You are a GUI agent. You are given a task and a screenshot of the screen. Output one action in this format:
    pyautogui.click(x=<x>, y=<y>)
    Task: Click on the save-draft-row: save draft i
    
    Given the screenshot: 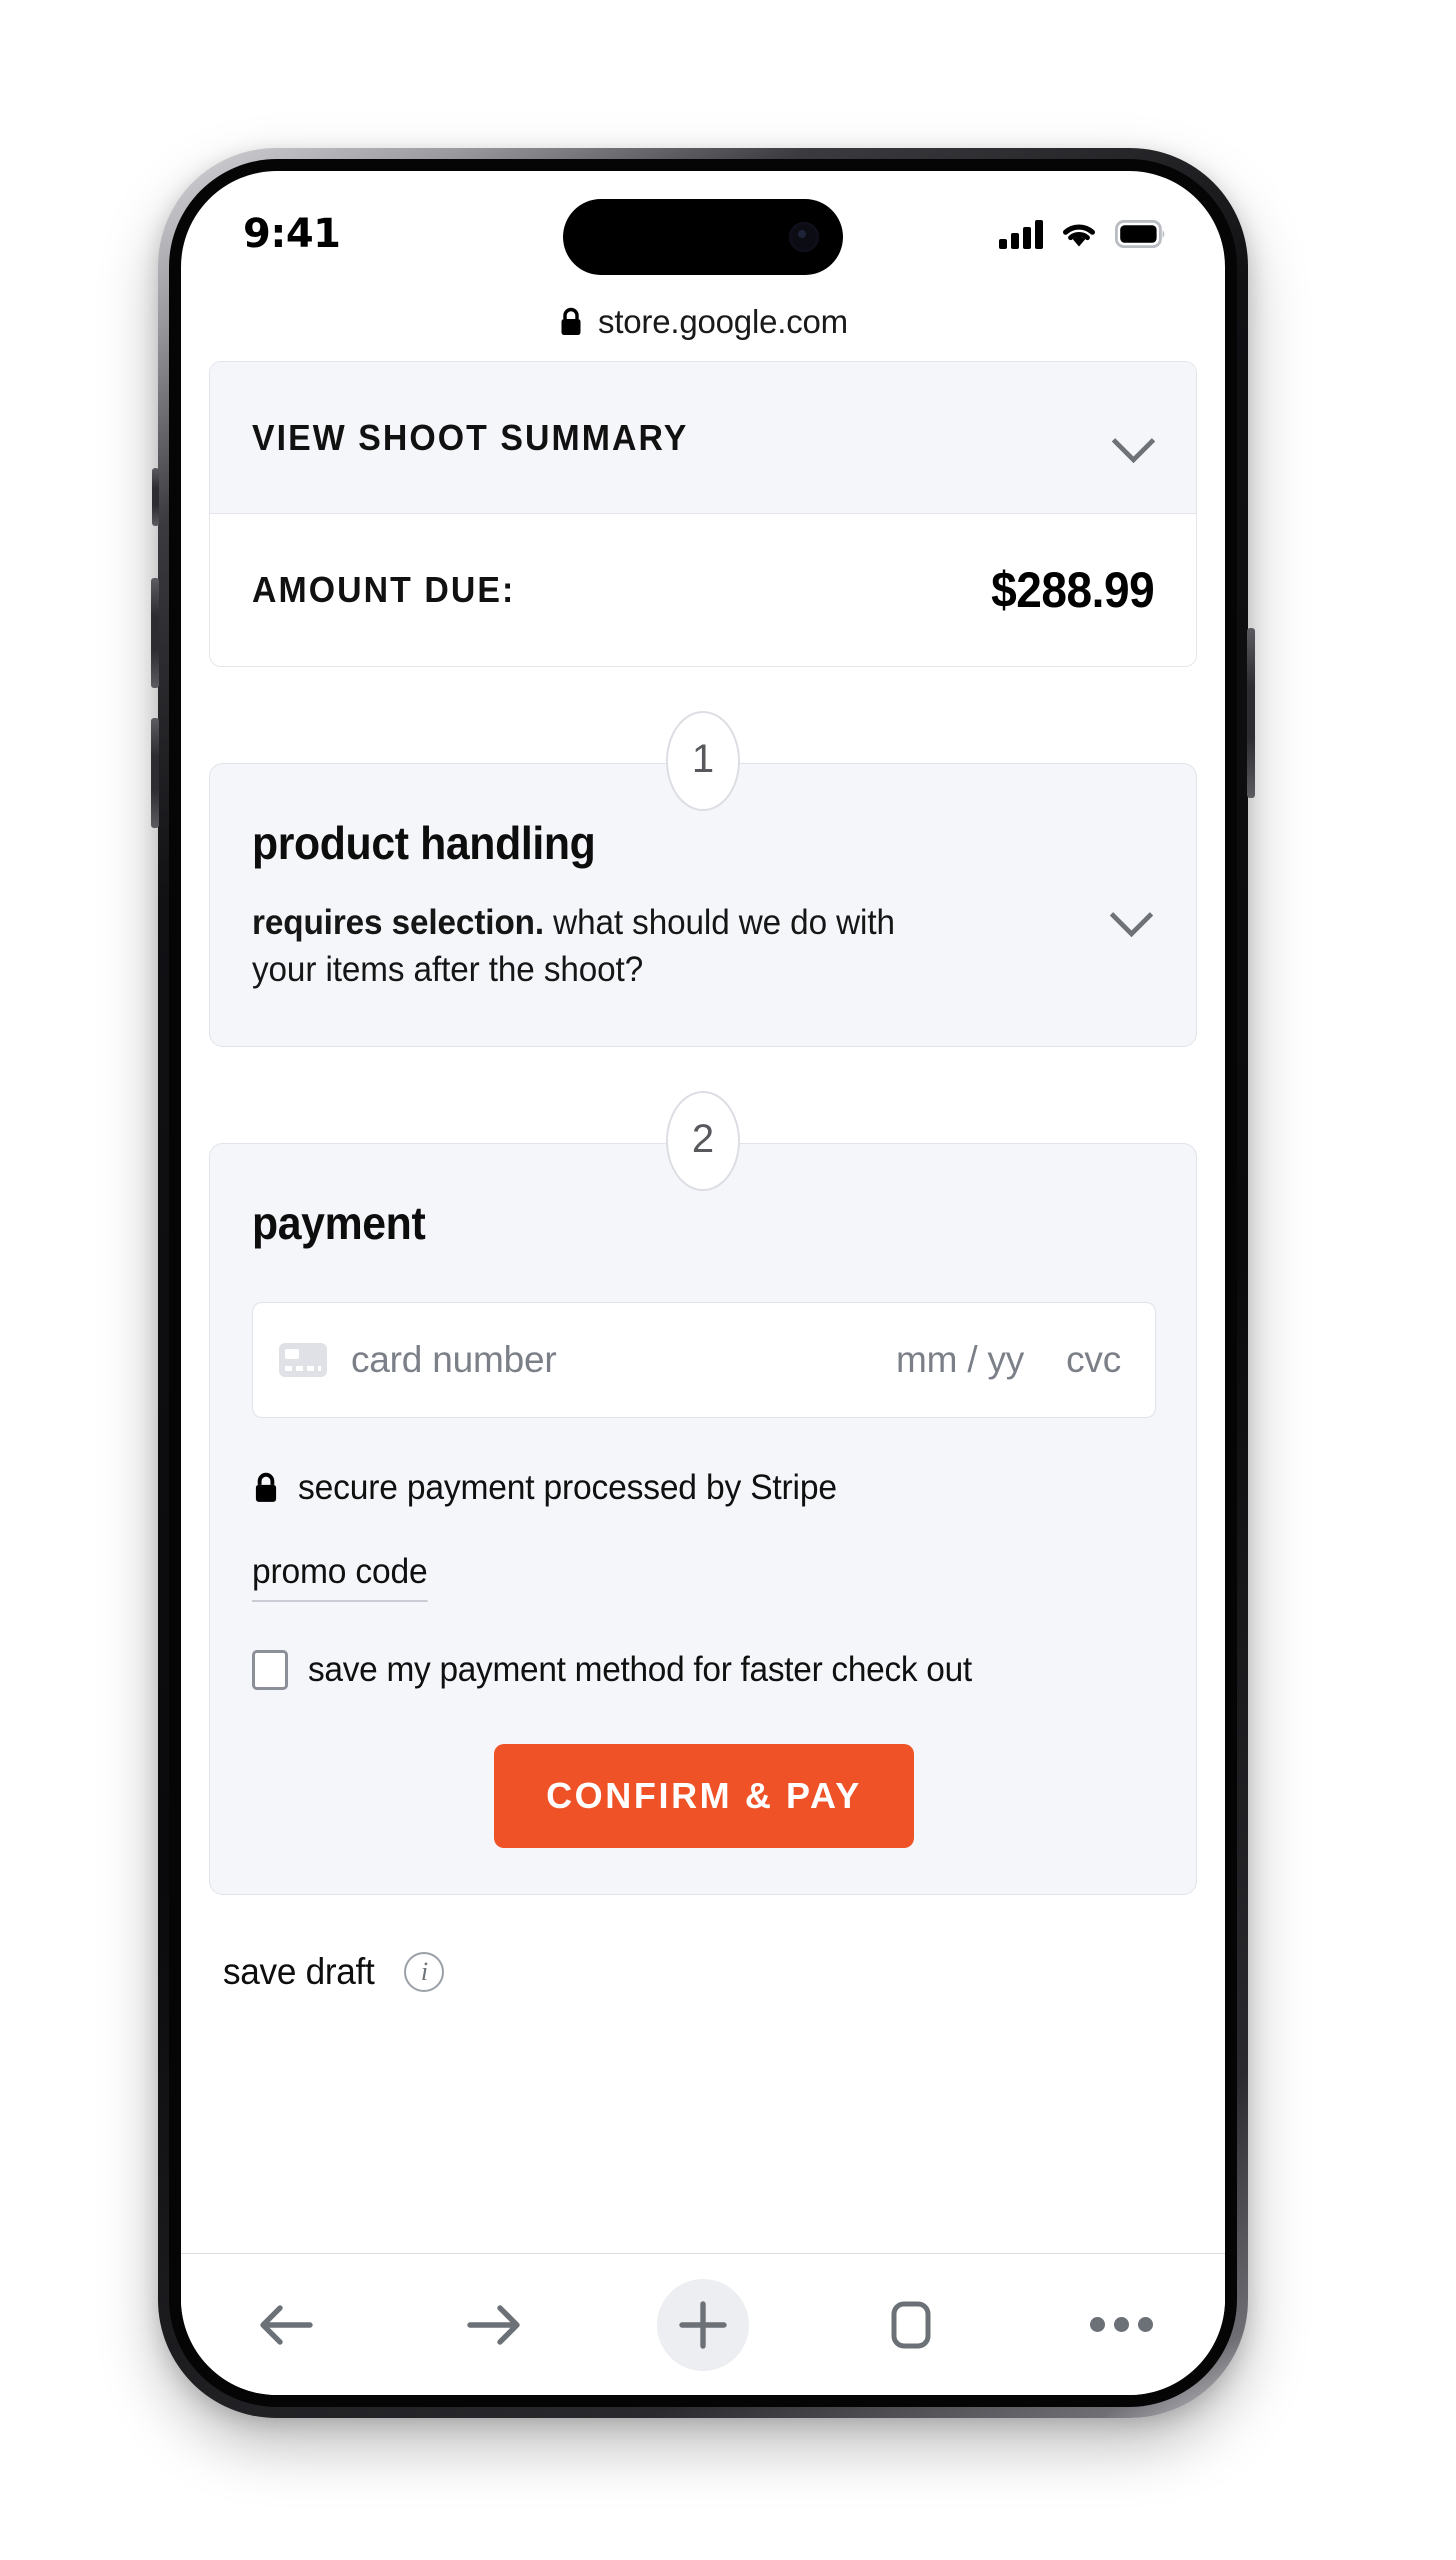 What is the action you would take?
    pyautogui.click(x=724, y=1987)
    